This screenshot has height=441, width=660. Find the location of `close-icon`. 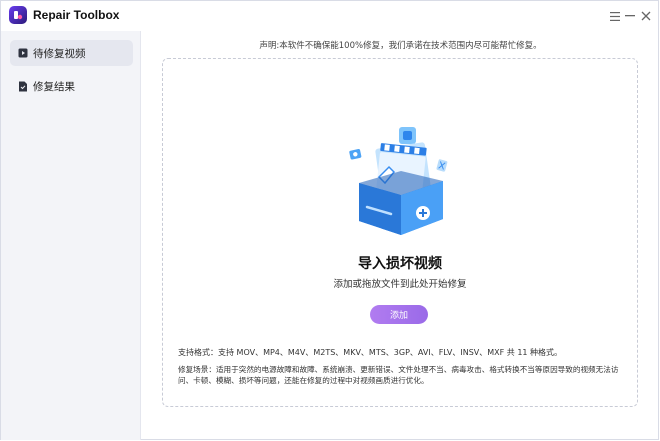

close-icon is located at coordinates (646, 16).